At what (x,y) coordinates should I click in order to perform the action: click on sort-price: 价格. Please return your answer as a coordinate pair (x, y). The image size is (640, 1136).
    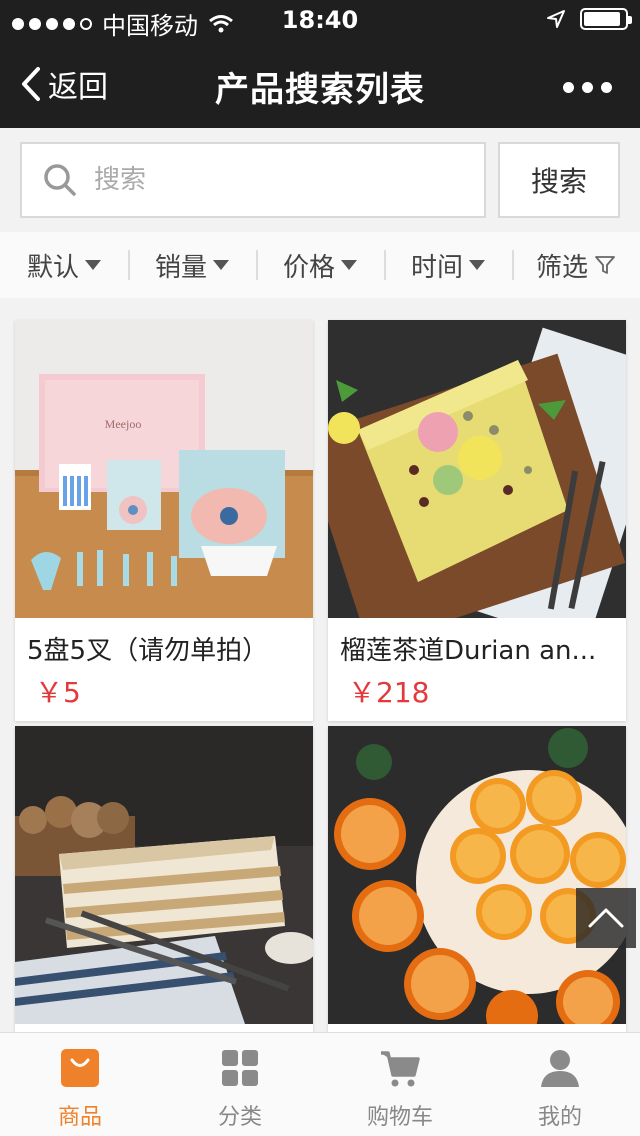
    Looking at the image, I should click on (320, 265).